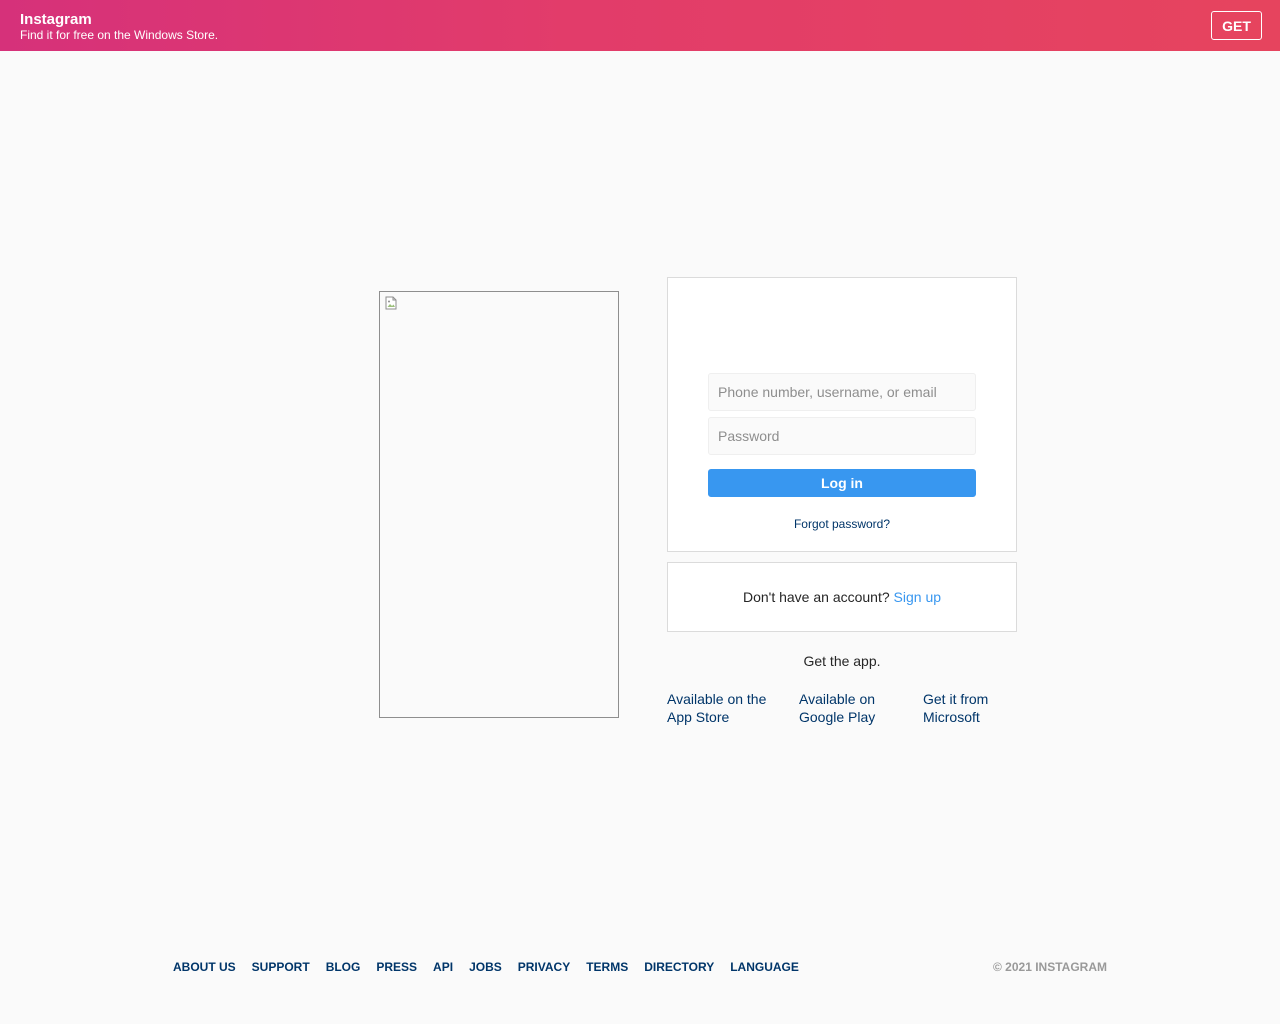  Describe the element at coordinates (842, 524) in the screenshot. I see `forgot-password-link: Forgot password?` at that location.